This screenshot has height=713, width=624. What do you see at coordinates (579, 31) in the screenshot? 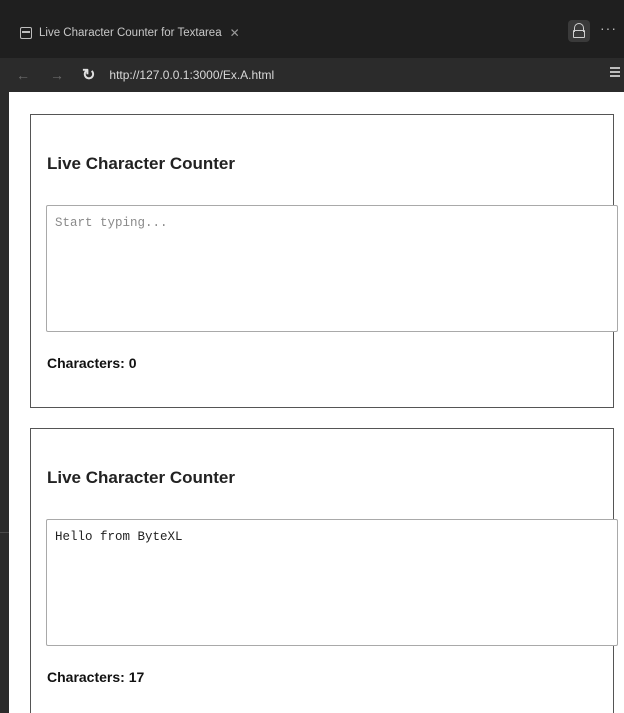
I see `lock-icon` at bounding box center [579, 31].